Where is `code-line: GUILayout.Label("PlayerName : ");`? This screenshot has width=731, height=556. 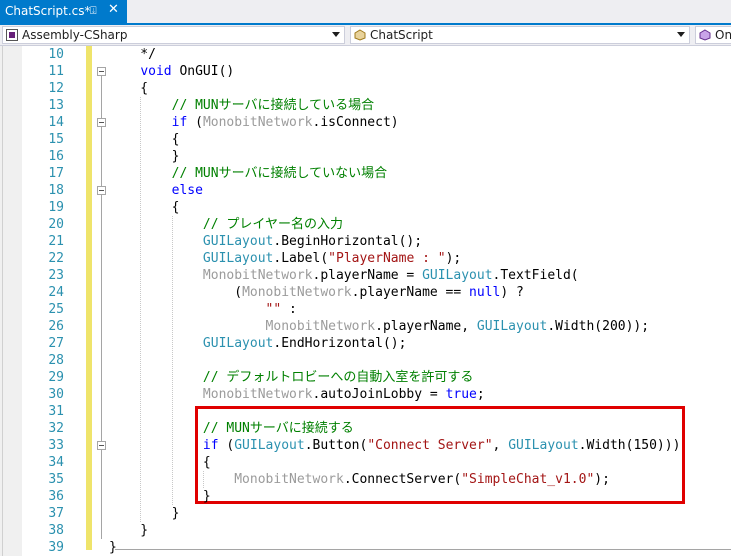
code-line: GUILayout.Label("PlayerName : "); is located at coordinates (285, 258).